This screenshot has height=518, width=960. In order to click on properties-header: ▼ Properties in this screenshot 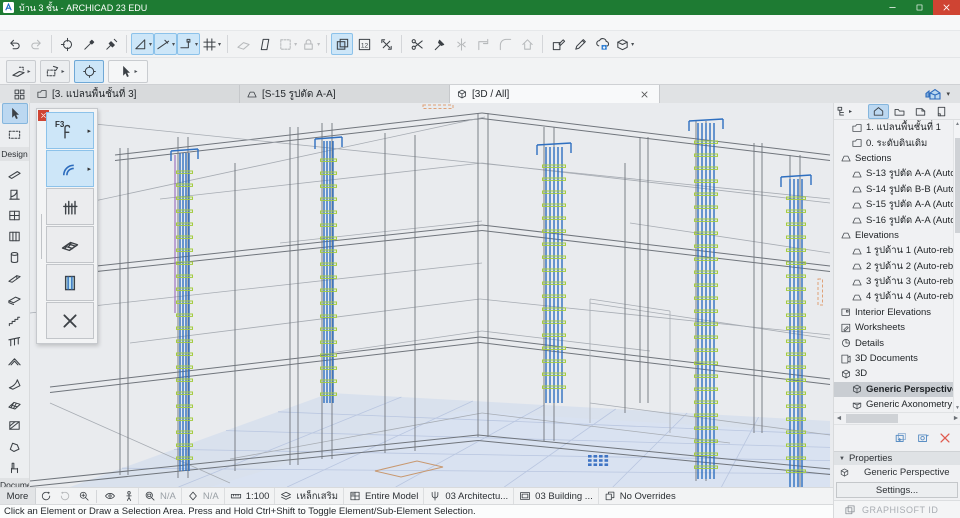, I will do `click(897, 458)`.